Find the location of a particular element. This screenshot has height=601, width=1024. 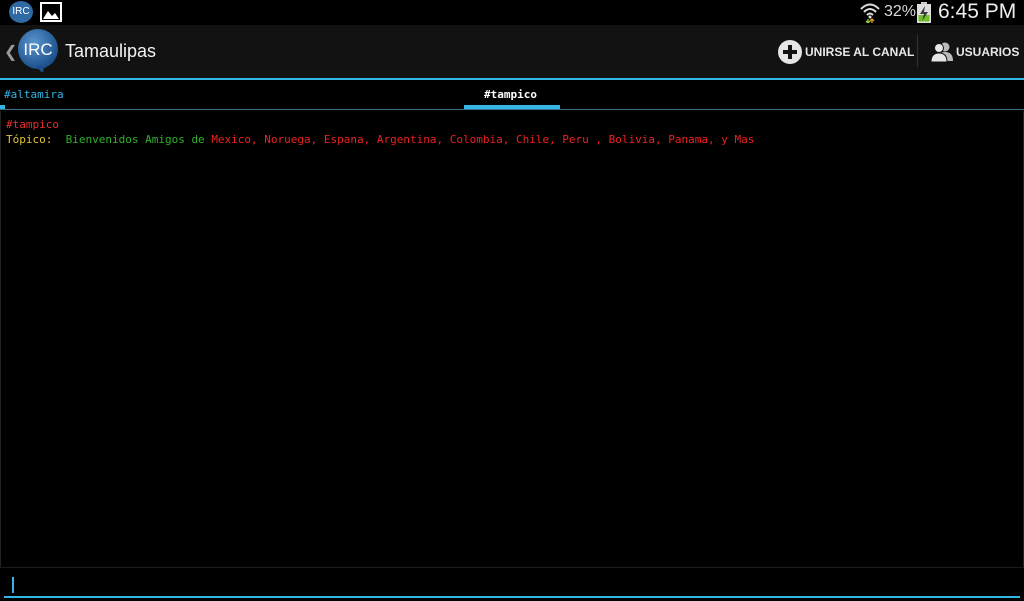

users-label: USUARIOS is located at coordinates (988, 52).